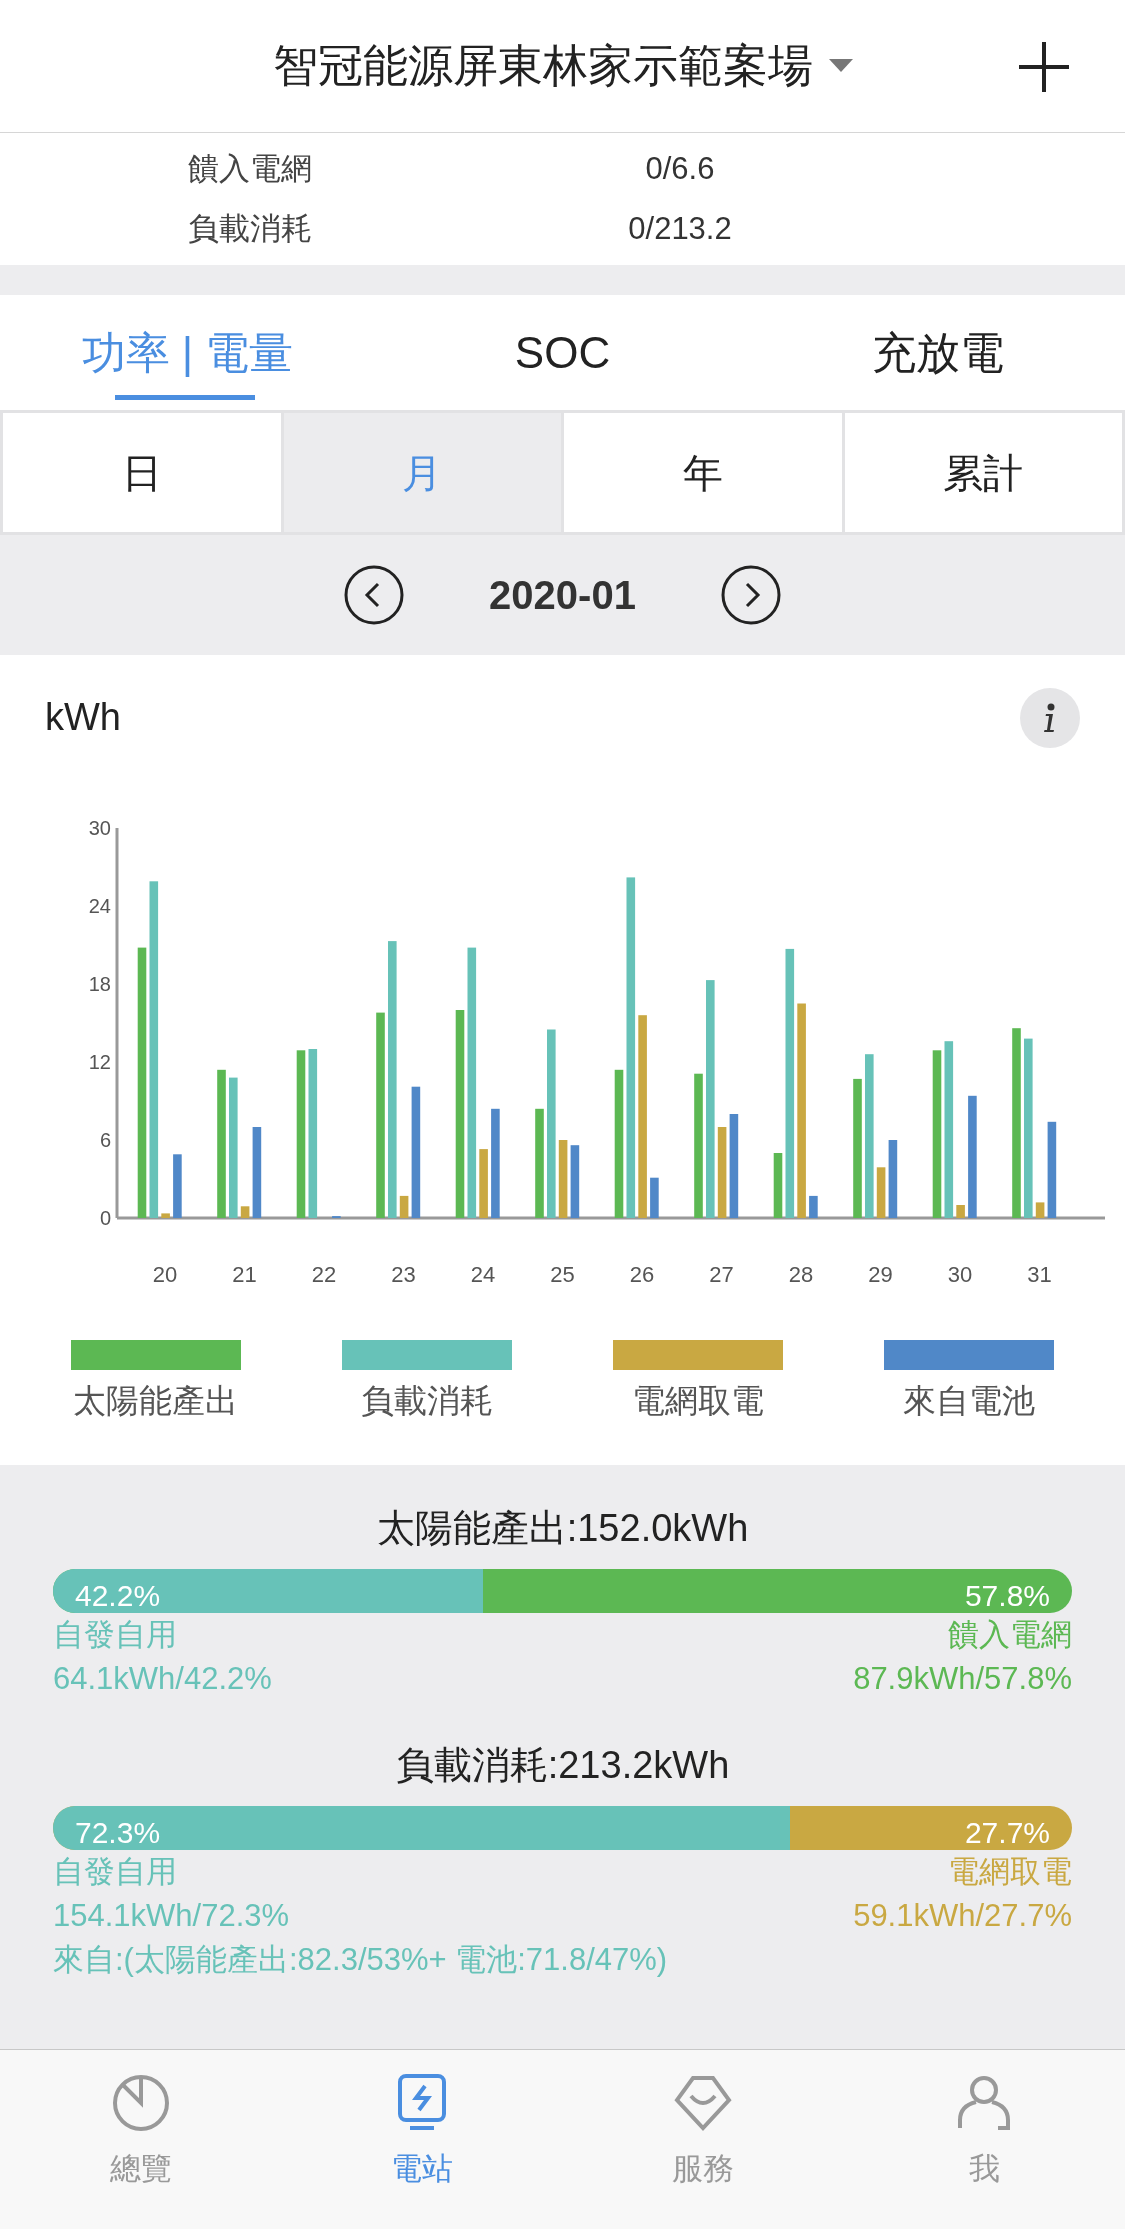 This screenshot has height=2229, width=1125. What do you see at coordinates (250, 228) in the screenshot?
I see `summary-label: 負載消耗` at bounding box center [250, 228].